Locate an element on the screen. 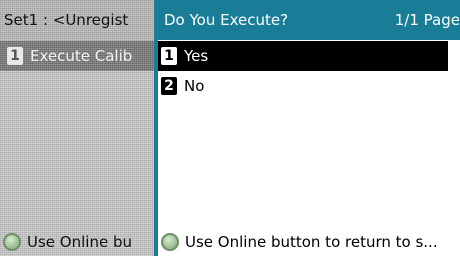 The width and height of the screenshot is (460, 256). background-menu-item-label: Execute Calib is located at coordinates (81, 56).